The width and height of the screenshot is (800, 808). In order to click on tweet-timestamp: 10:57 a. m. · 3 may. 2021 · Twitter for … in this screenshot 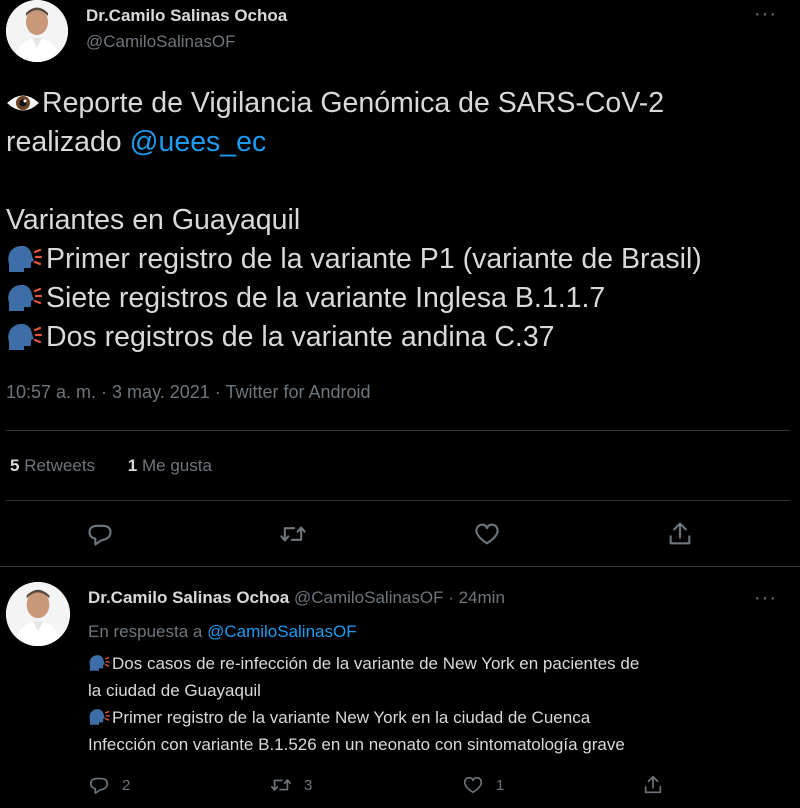, I will do `click(188, 392)`.